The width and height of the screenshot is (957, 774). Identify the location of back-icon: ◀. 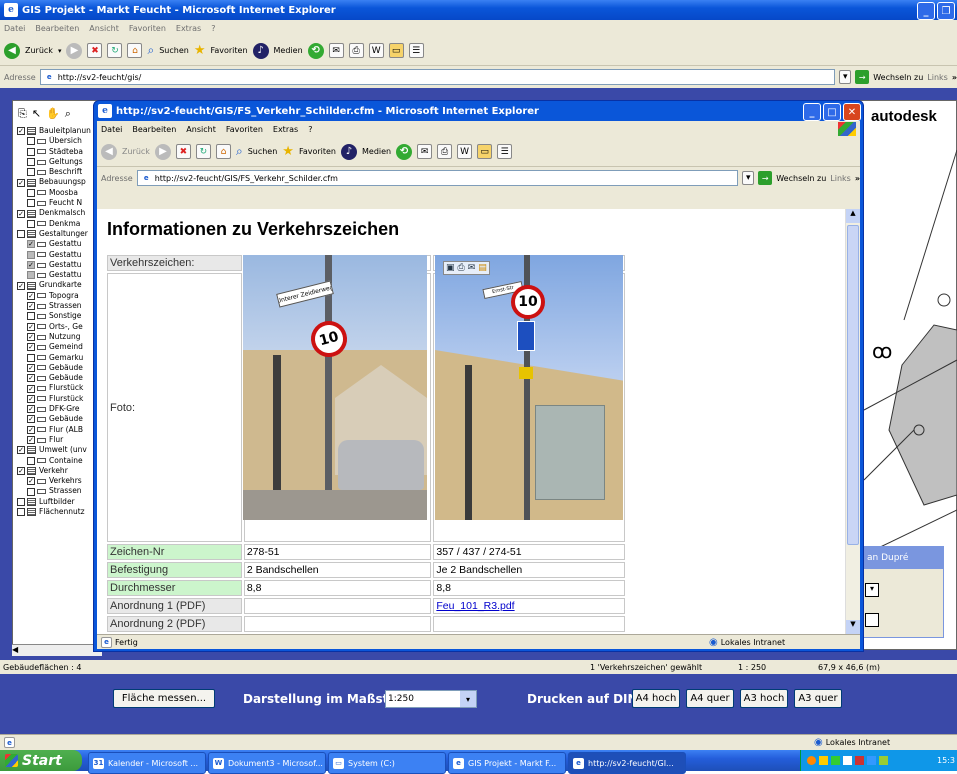
(12, 50).